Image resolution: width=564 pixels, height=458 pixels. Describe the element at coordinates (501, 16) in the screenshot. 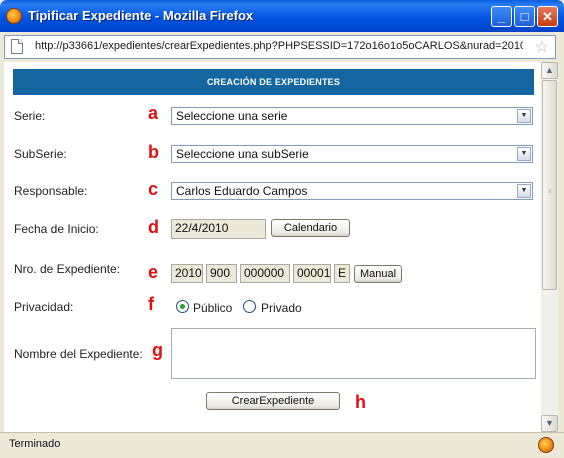

I see `minimize-button: _` at that location.